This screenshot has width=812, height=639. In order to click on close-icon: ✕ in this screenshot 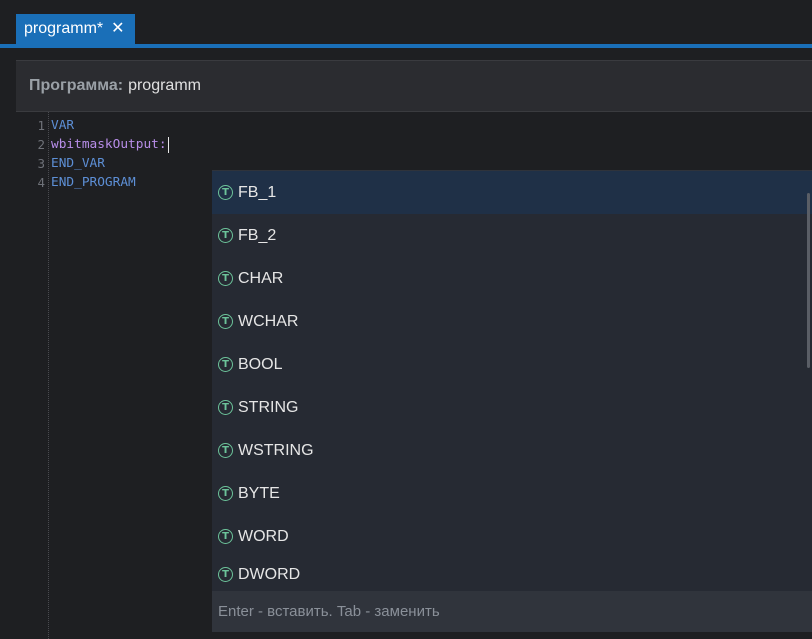, I will do `click(117, 29)`.